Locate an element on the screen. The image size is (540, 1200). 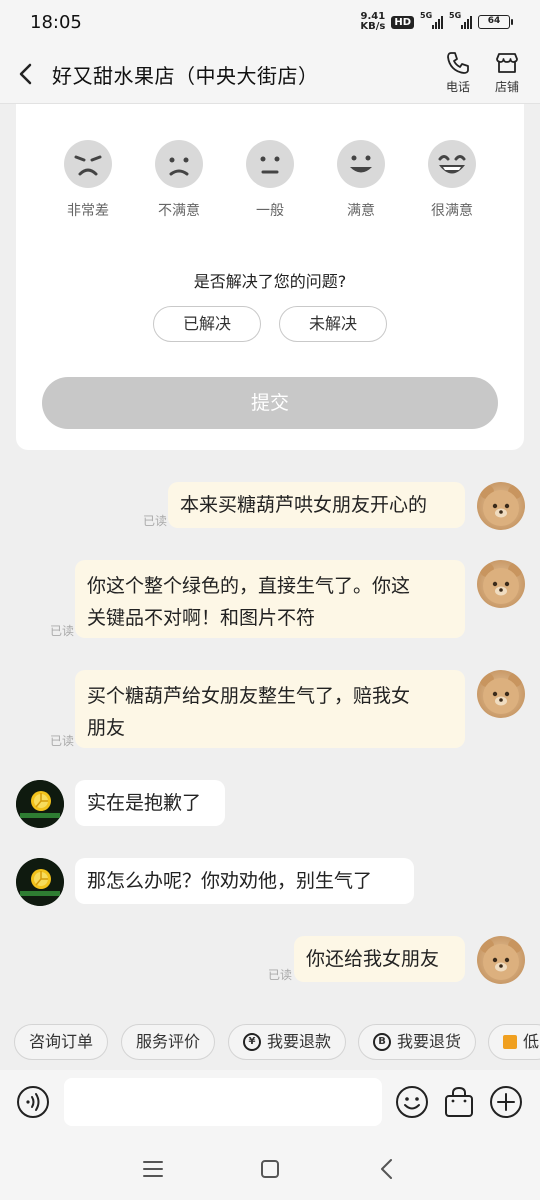
message-bubble-received: 那怎么办呢？你劝劝他，别生气了 is located at coordinates (244, 881).